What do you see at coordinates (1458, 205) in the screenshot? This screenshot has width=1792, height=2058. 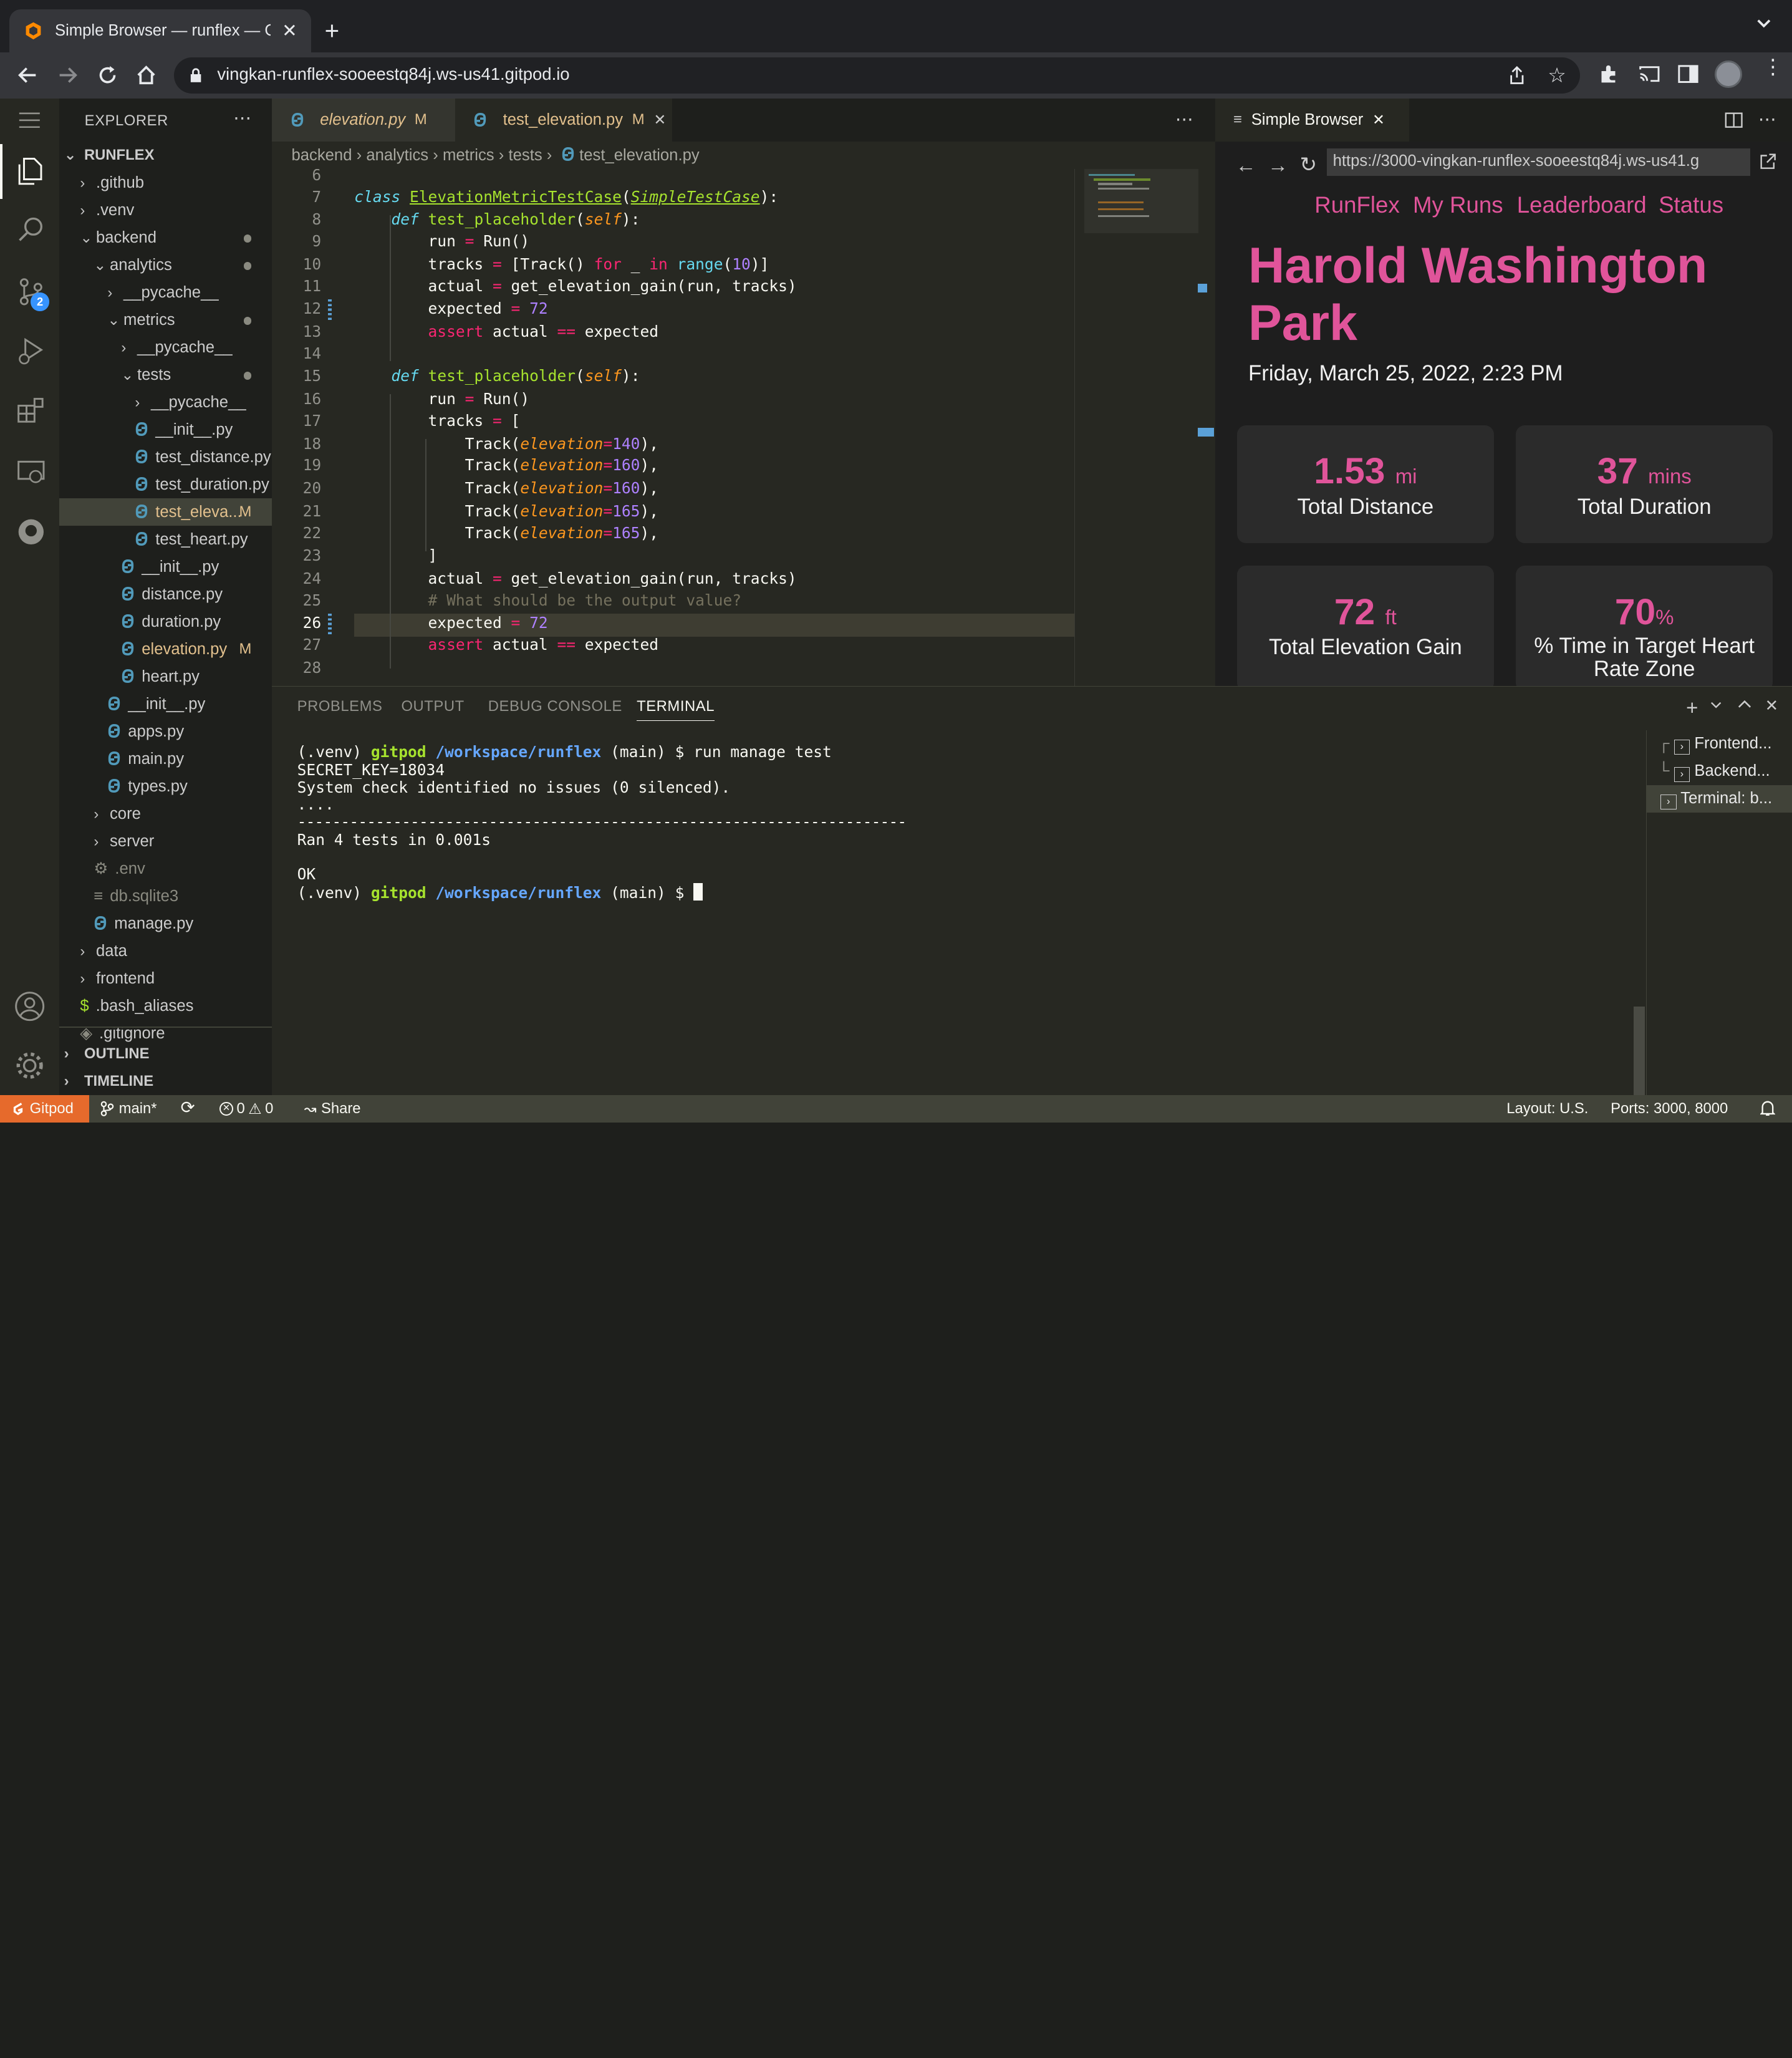 I see `nav-my-runs: My Runs` at bounding box center [1458, 205].